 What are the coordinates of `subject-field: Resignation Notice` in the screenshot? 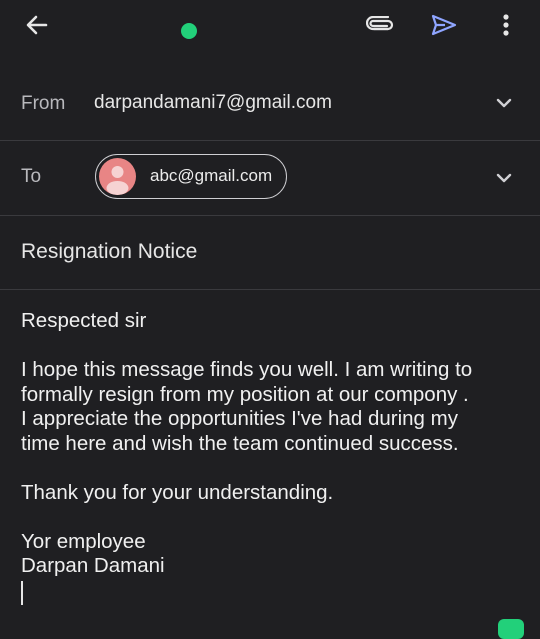 It's located at (270, 253).